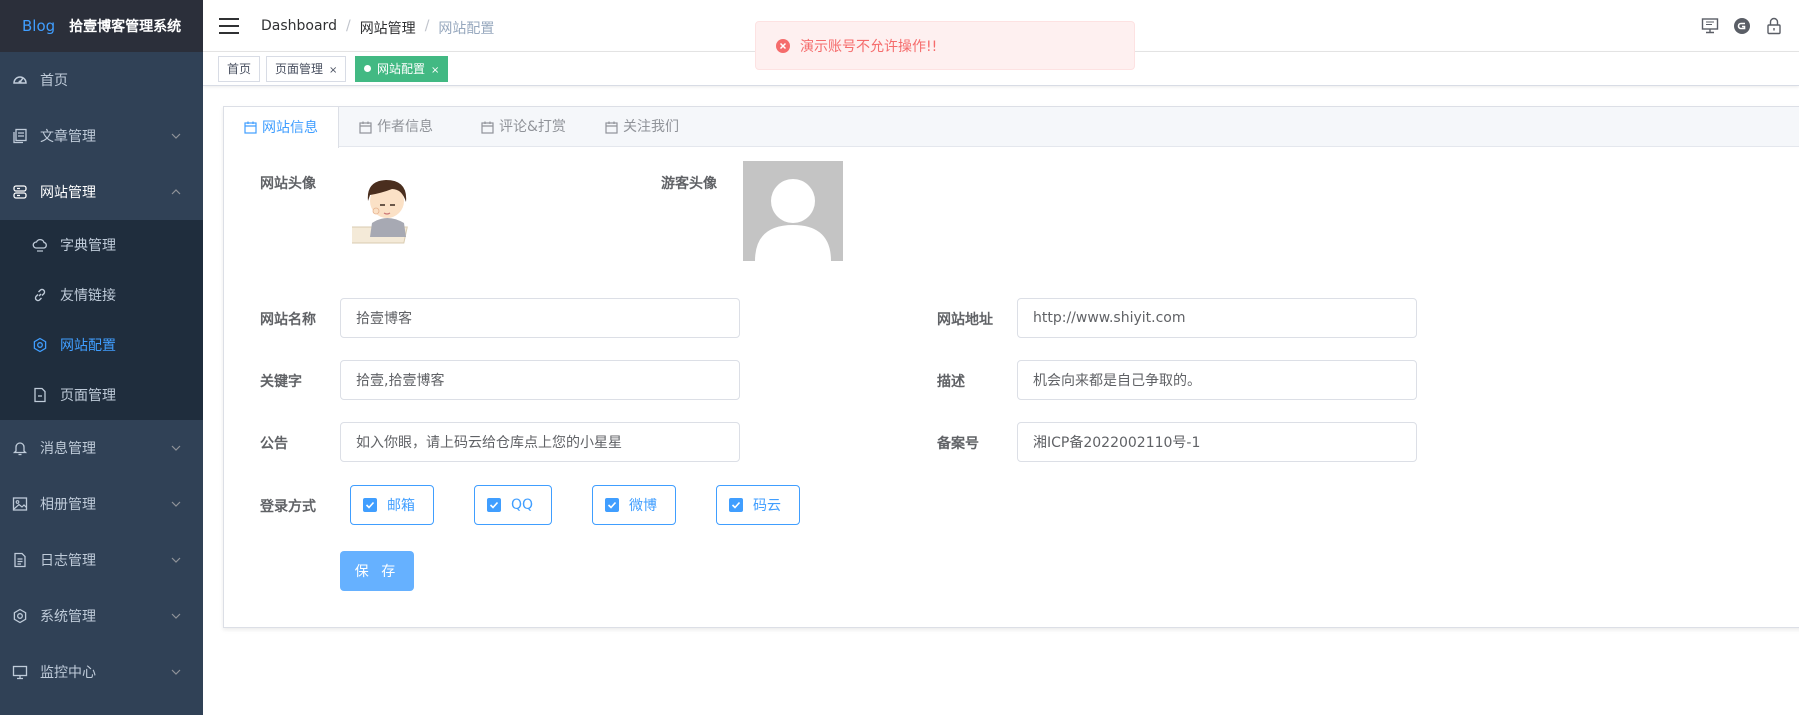 This screenshot has height=715, width=1799. What do you see at coordinates (20, 192) in the screenshot?
I see `server-icon` at bounding box center [20, 192].